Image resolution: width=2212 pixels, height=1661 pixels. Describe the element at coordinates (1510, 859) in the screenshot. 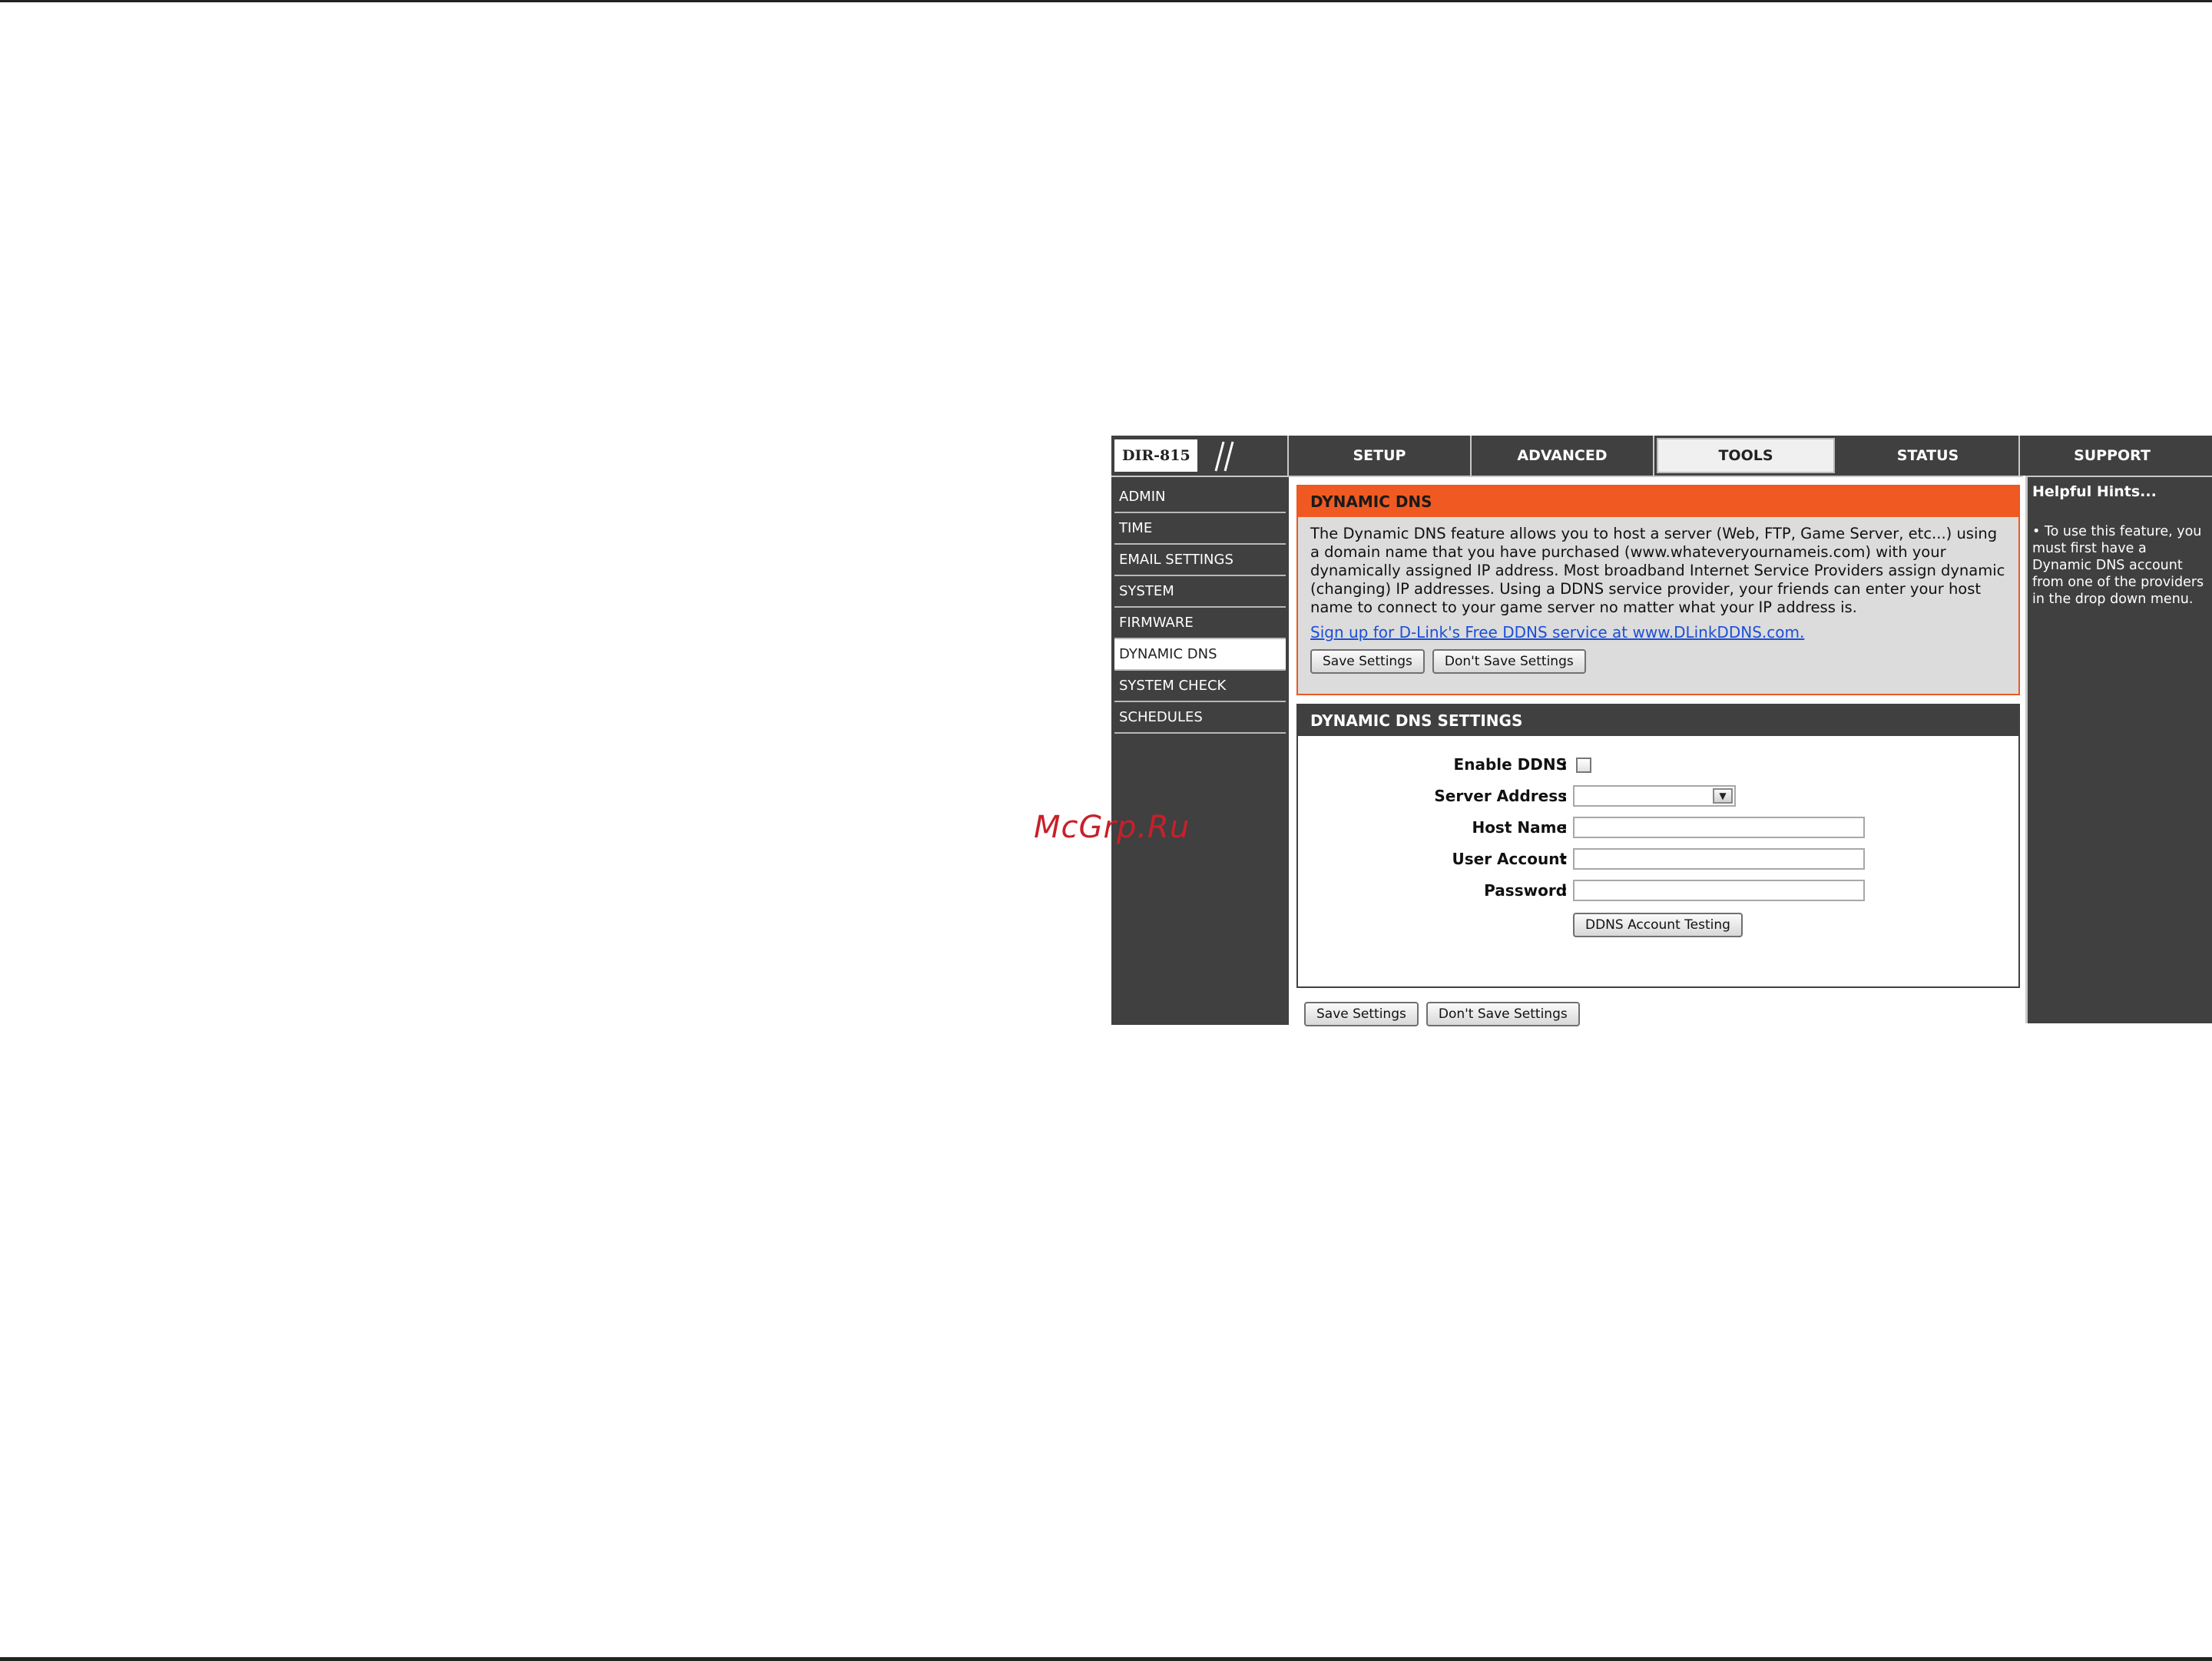

I see `user-account-label: User Account` at that location.